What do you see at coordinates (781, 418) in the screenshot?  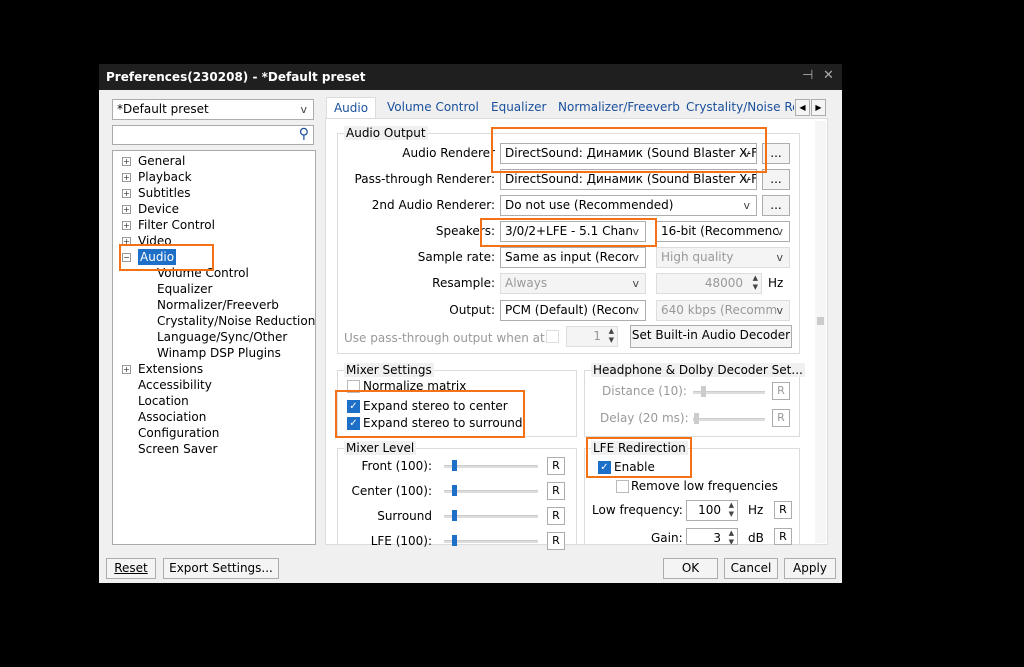 I see `delay-reset-button: R` at bounding box center [781, 418].